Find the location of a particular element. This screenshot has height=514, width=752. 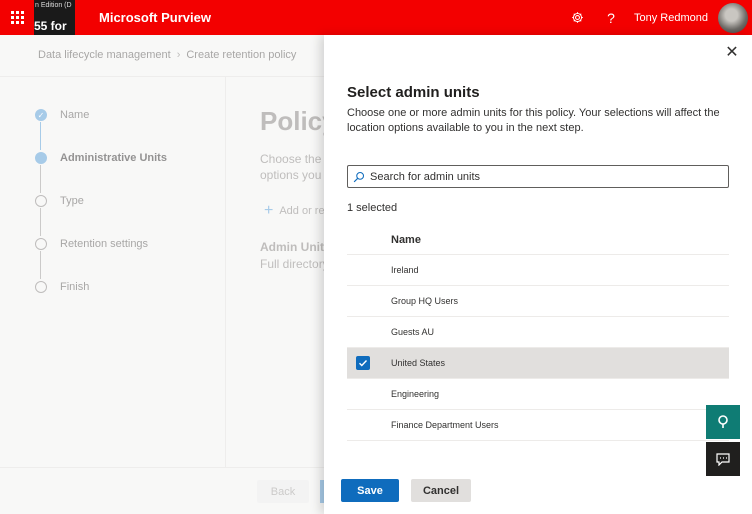

table-header: Name is located at coordinates (538, 240).